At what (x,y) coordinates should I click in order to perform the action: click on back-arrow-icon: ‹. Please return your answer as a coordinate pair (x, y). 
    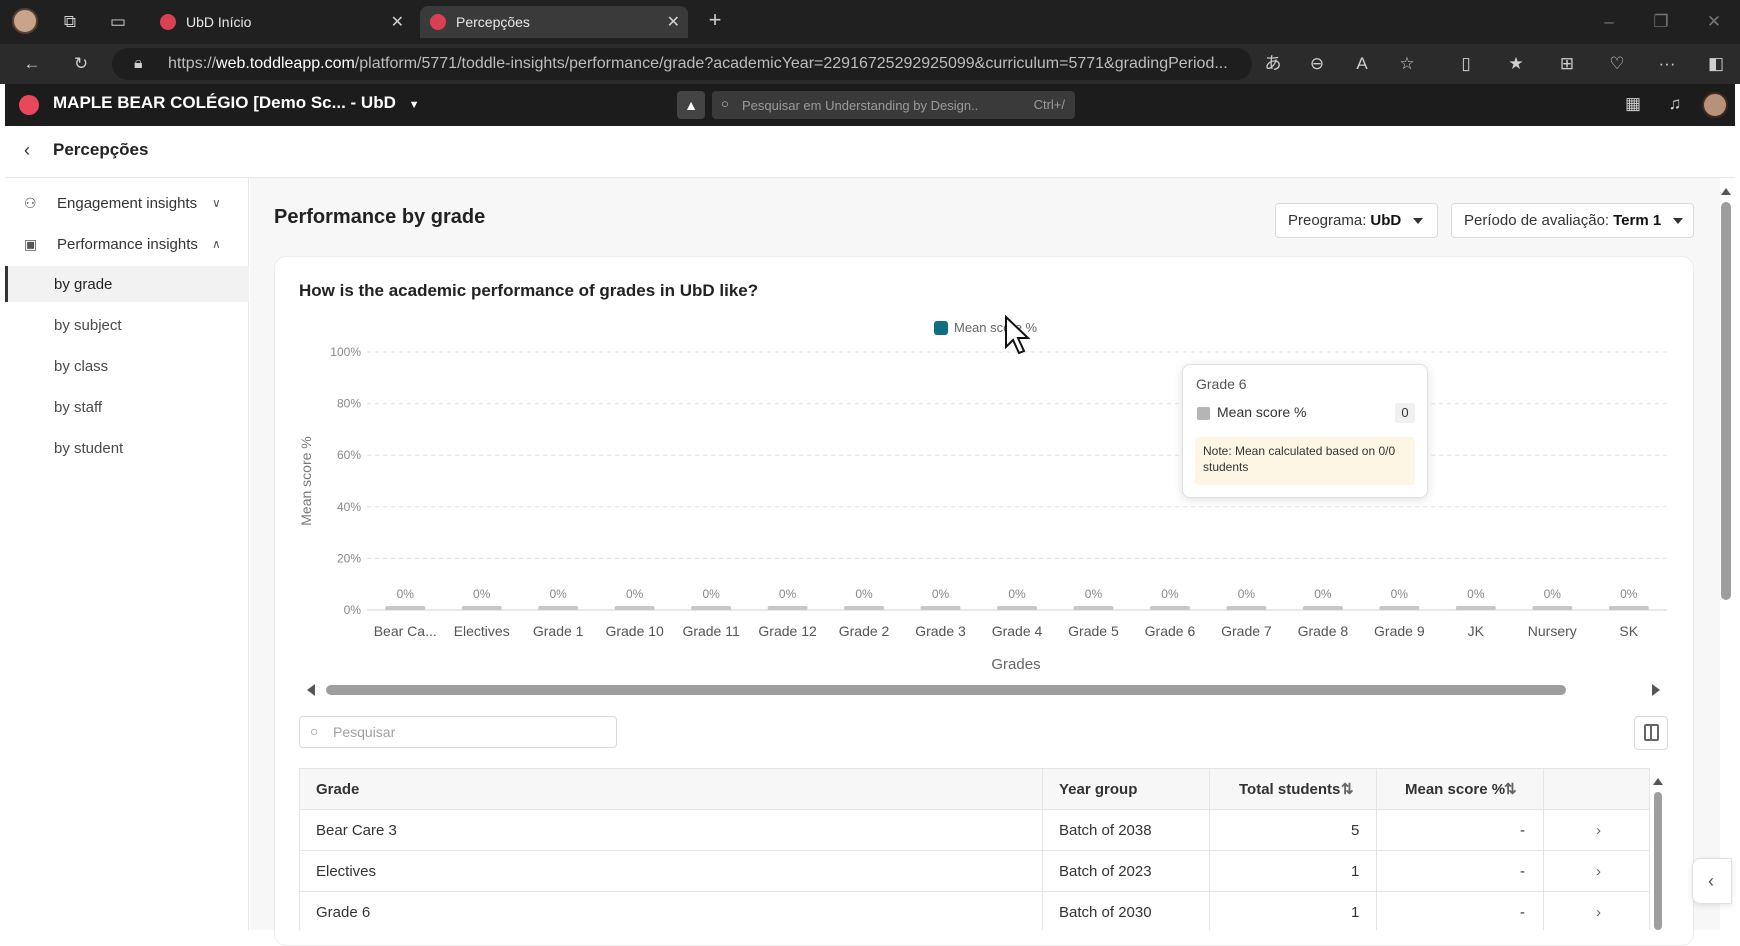
    Looking at the image, I should click on (27, 150).